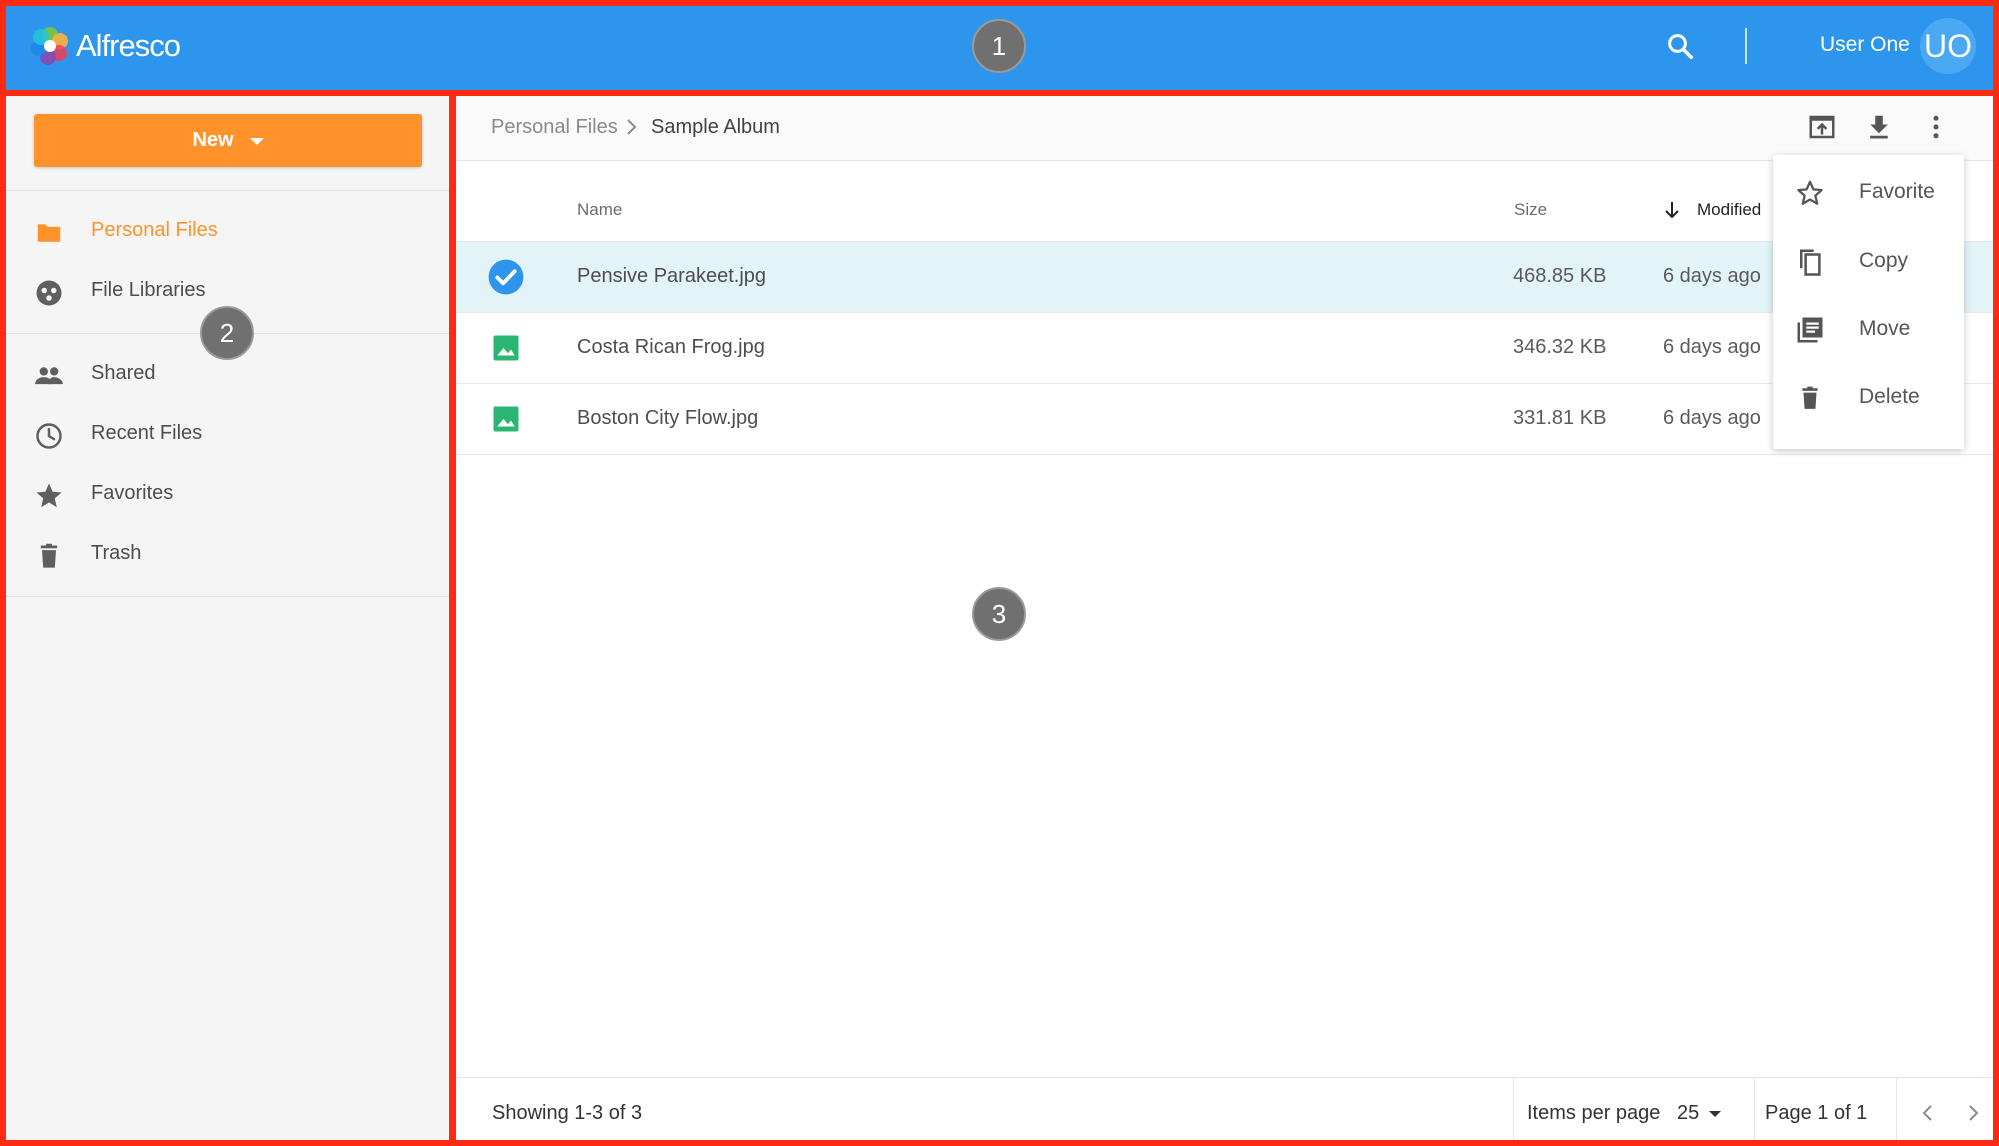 This screenshot has height=1146, width=1999. I want to click on row-divider, so click(1227, 454).